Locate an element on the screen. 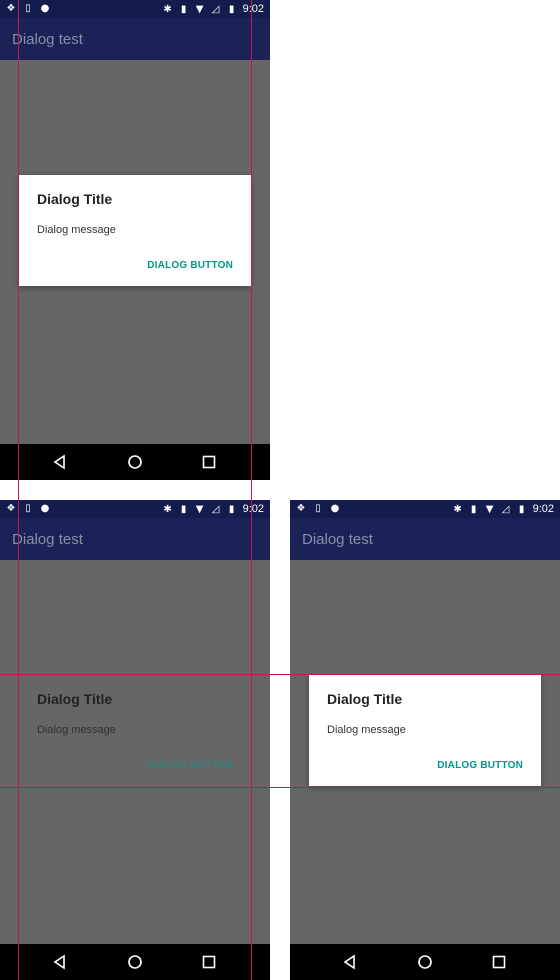  guide-line-horizontal-bottom is located at coordinates (280, 787).